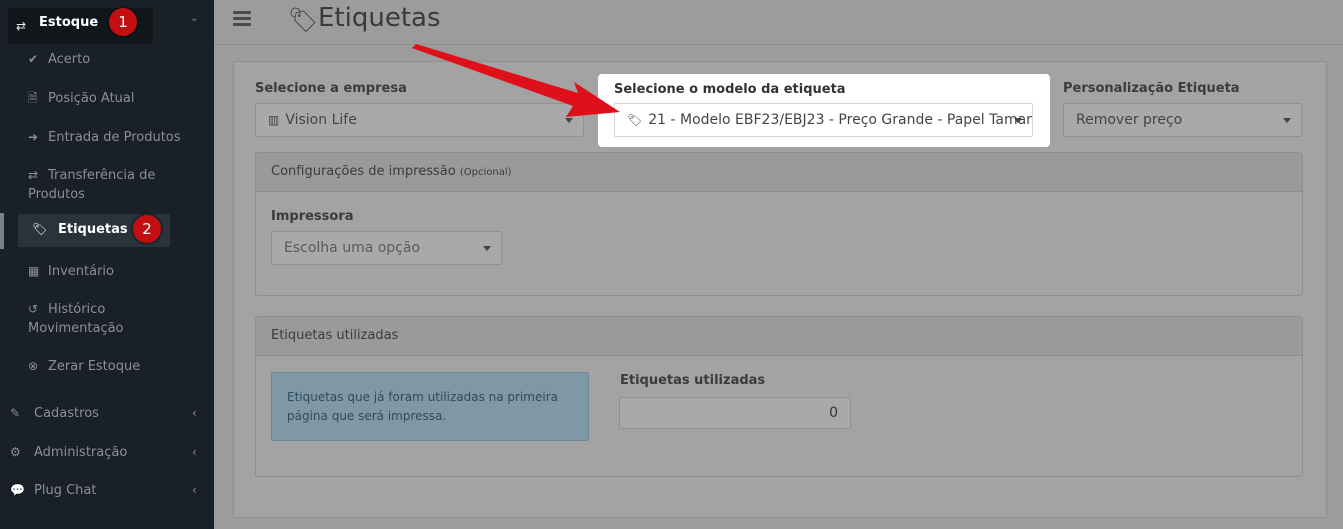 The image size is (1343, 529). I want to click on sidebar-section-cadastros: ✎ Cadastros, so click(54, 413).